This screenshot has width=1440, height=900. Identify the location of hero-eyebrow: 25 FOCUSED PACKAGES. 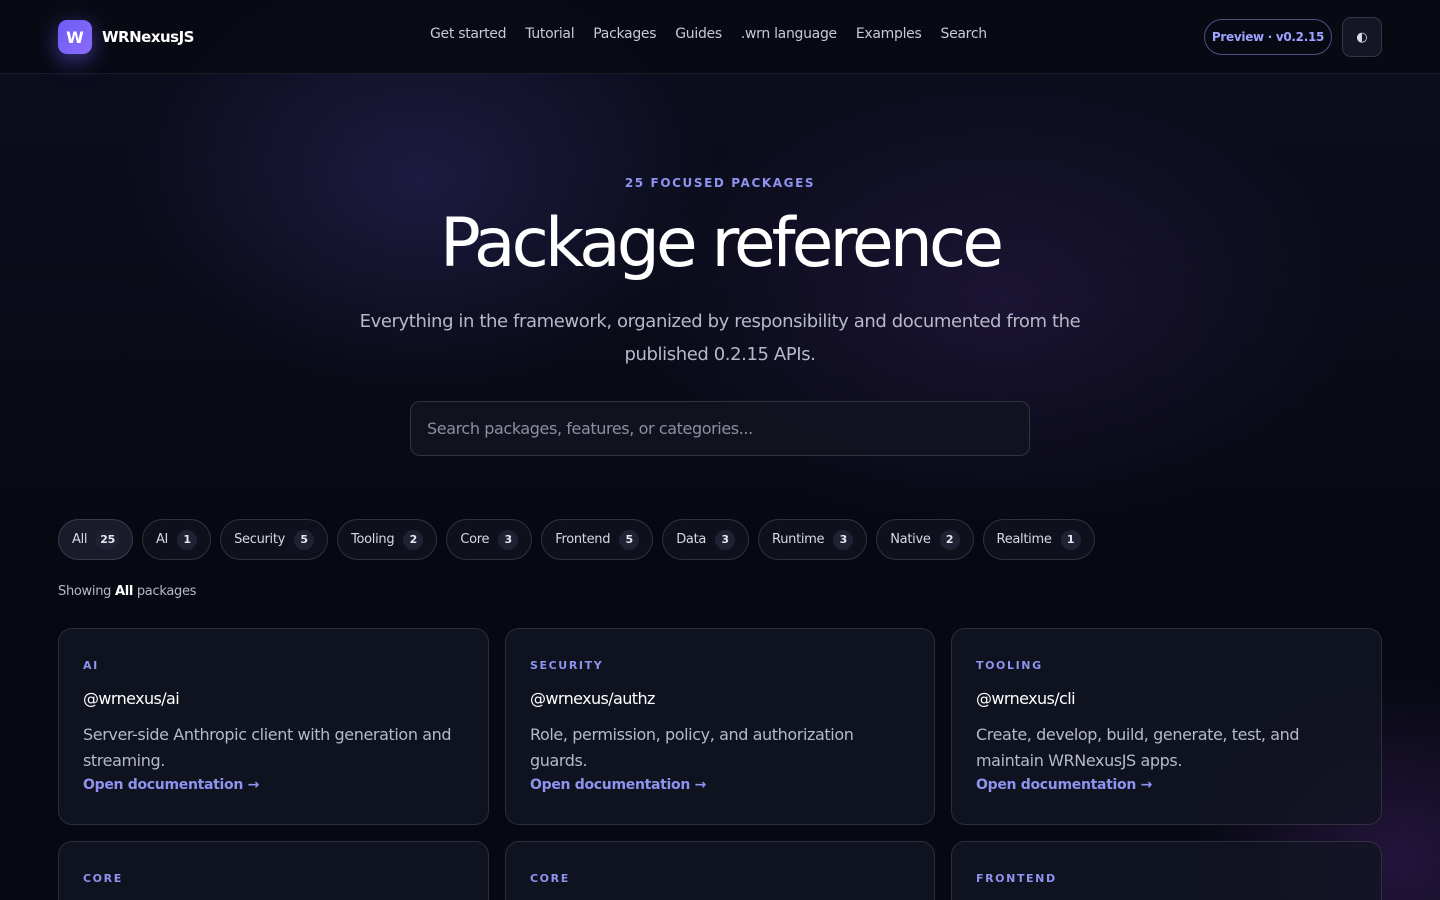
(720, 183).